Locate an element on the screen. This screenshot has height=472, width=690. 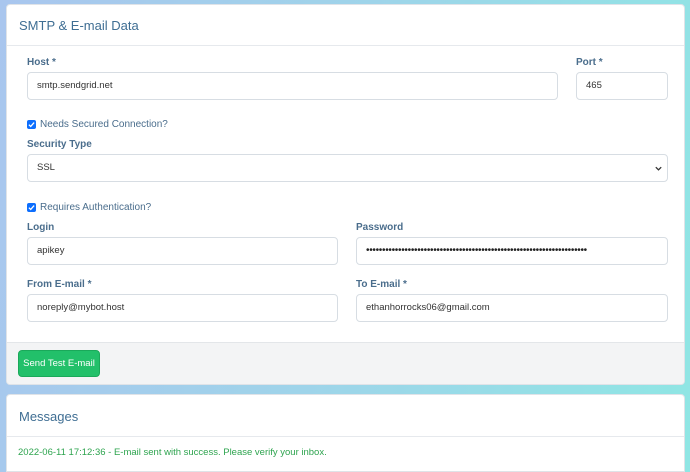
secured-connection-checkbox is located at coordinates (31, 124).